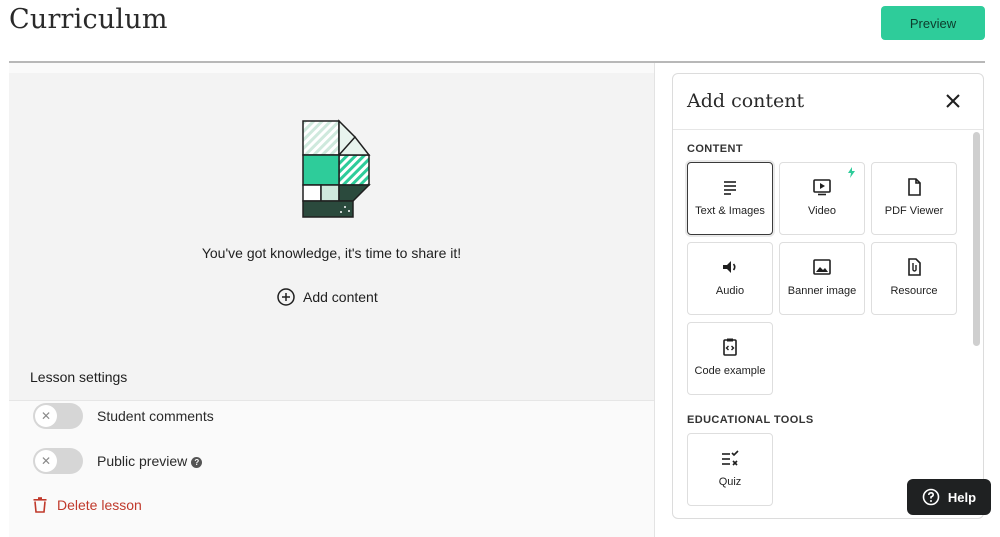 Image resolution: width=1000 pixels, height=537 pixels. I want to click on student-comments-label: Student comments, so click(155, 416).